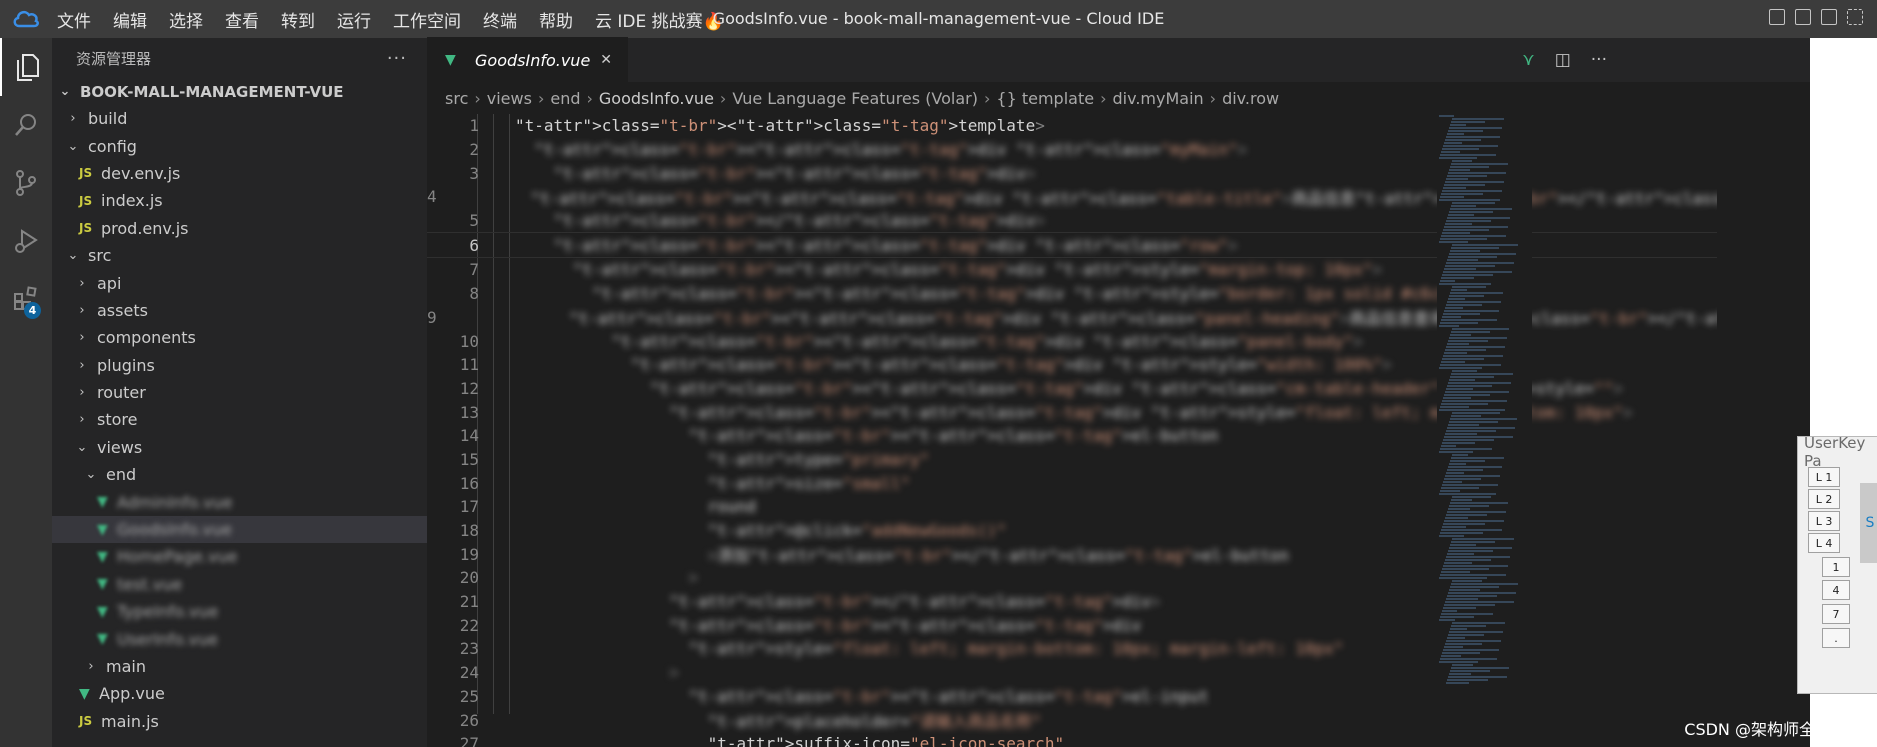  Describe the element at coordinates (474, 126) in the screenshot. I see `line-number: 1` at that location.